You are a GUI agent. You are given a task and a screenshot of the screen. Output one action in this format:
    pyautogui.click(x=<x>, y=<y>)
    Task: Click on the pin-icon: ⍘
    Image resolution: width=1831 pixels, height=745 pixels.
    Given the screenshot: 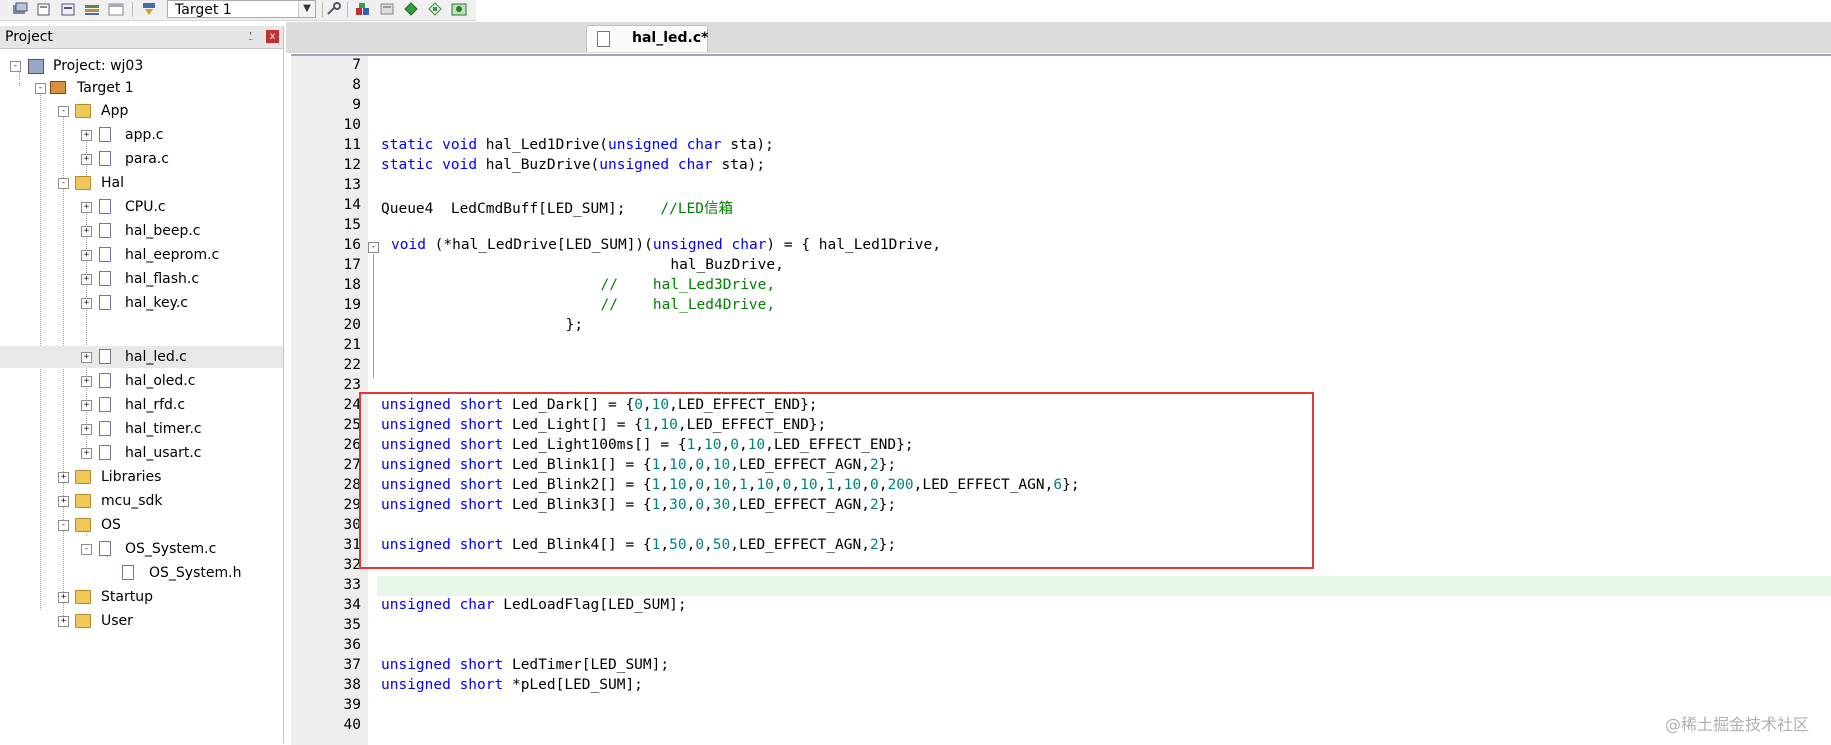 What is the action you would take?
    pyautogui.click(x=250, y=36)
    